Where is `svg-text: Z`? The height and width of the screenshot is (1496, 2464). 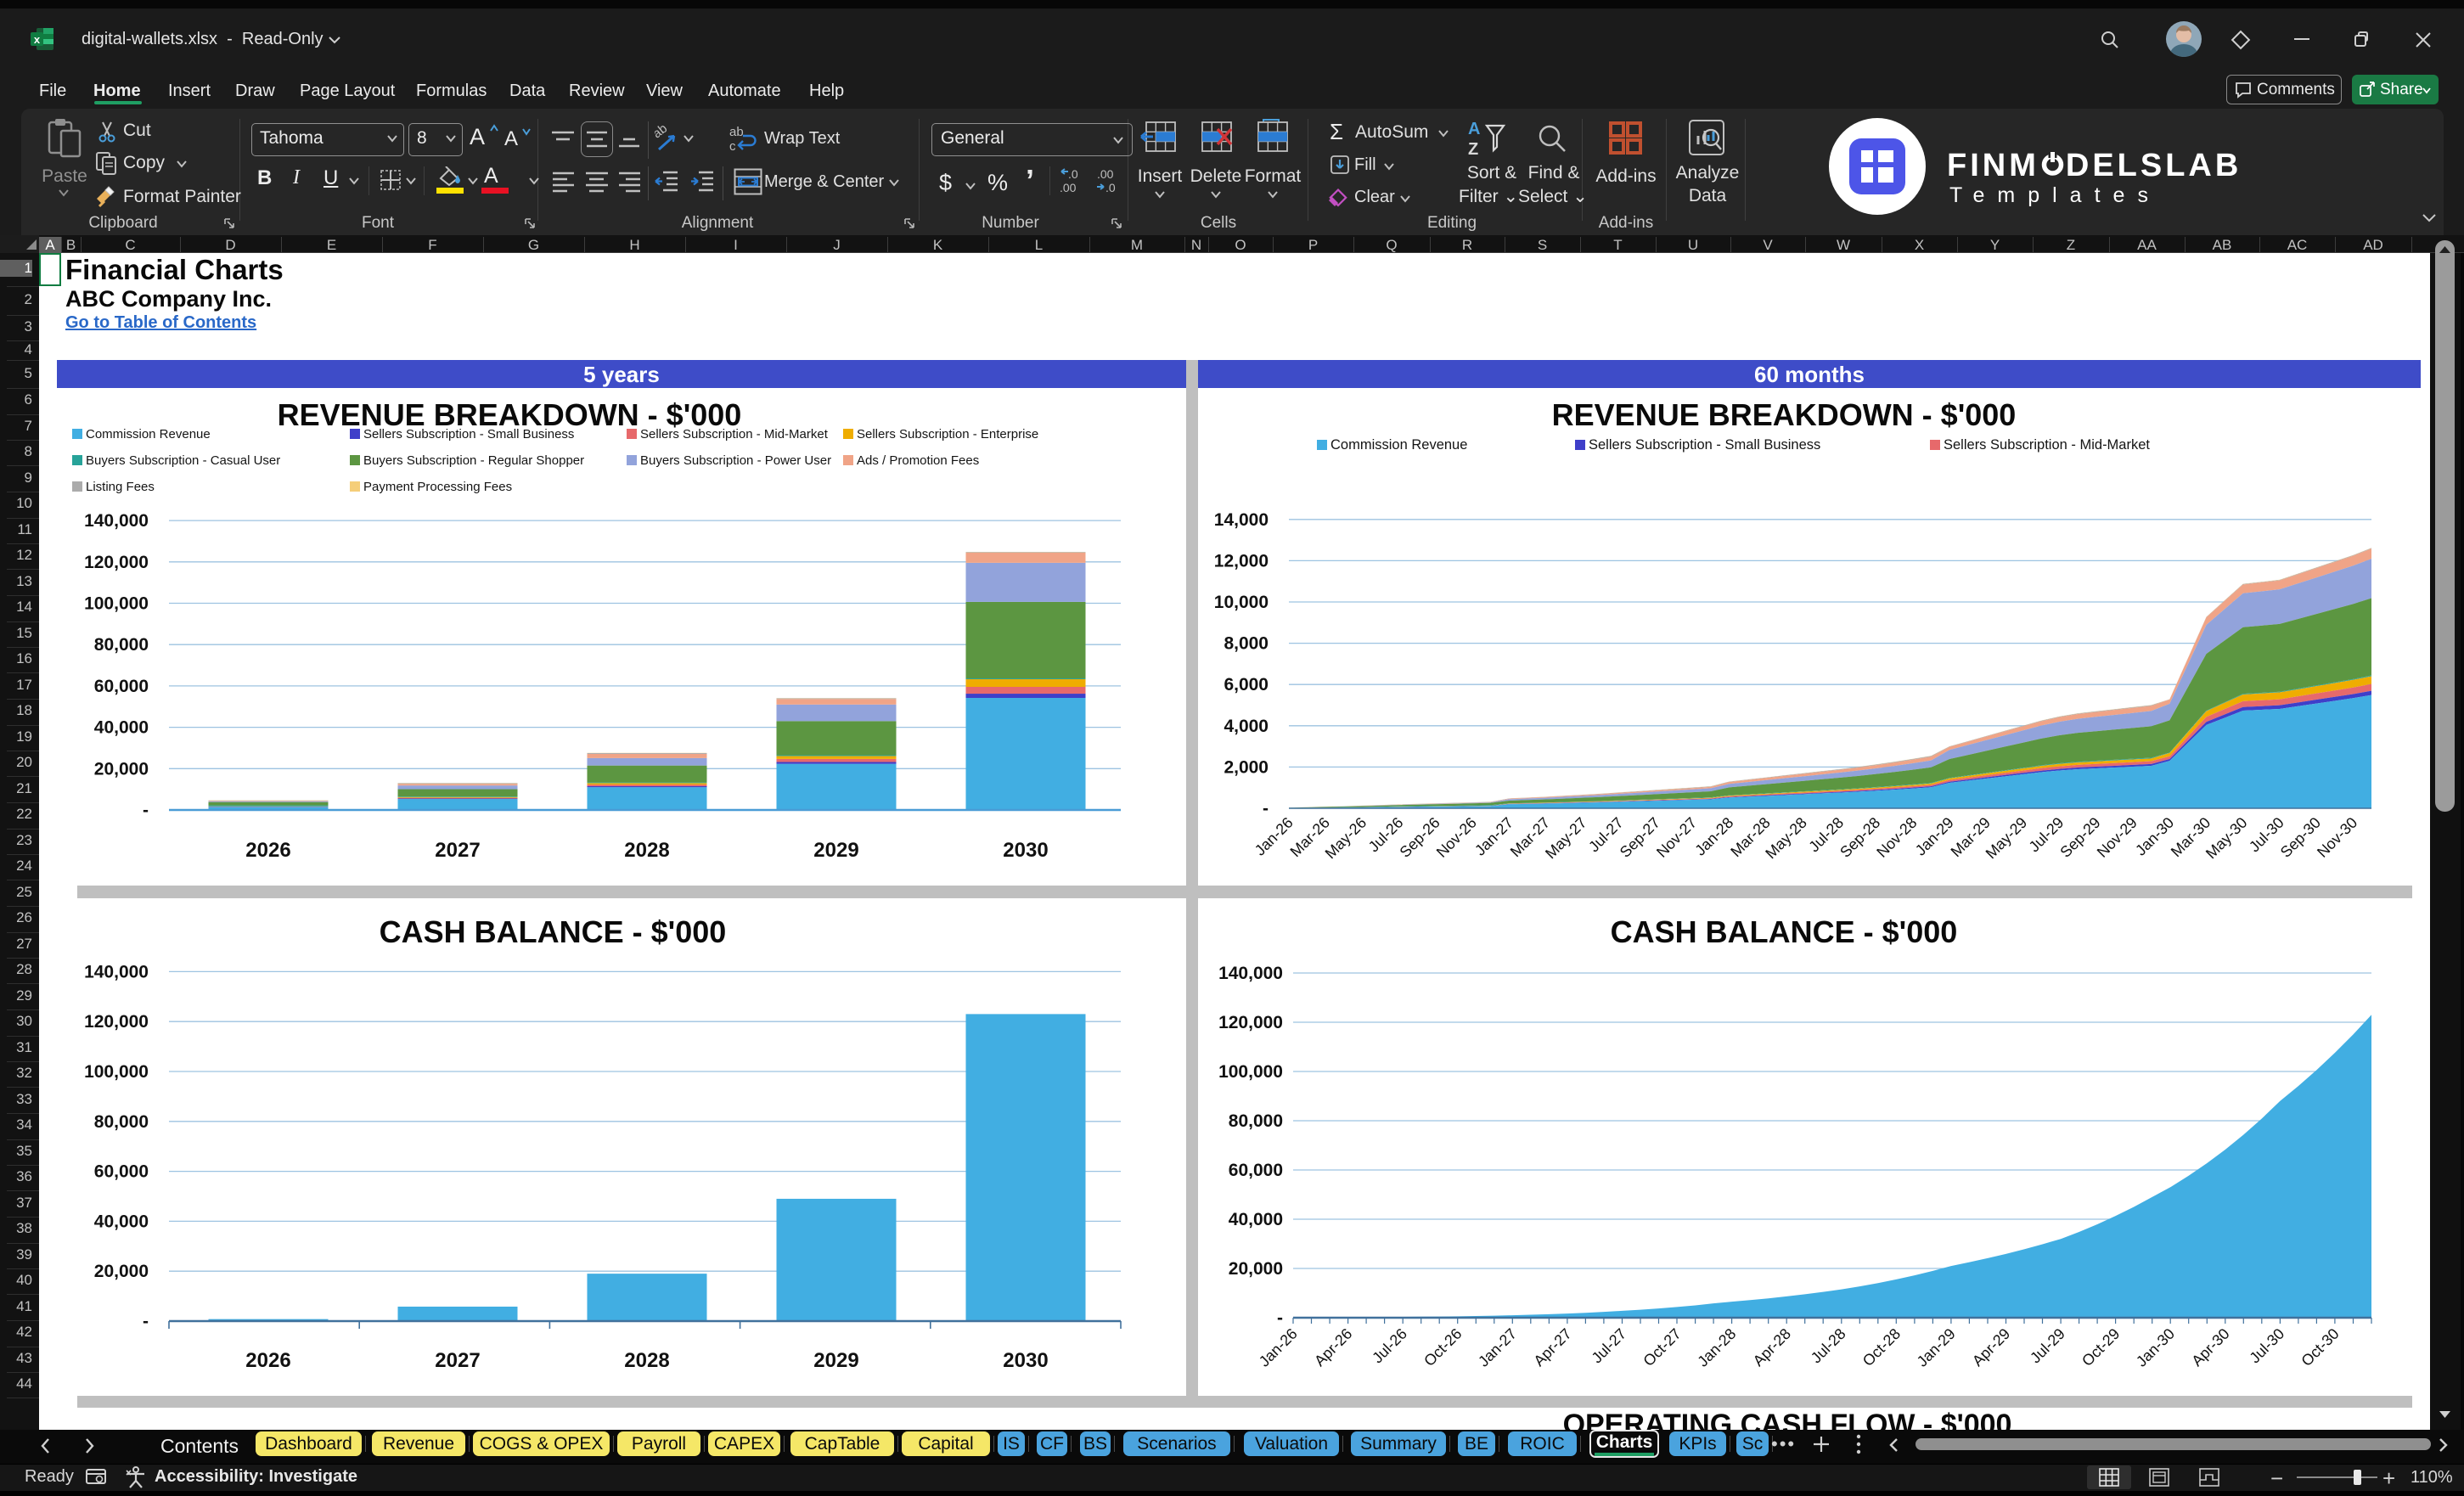
svg-text: Z is located at coordinates (1473, 149).